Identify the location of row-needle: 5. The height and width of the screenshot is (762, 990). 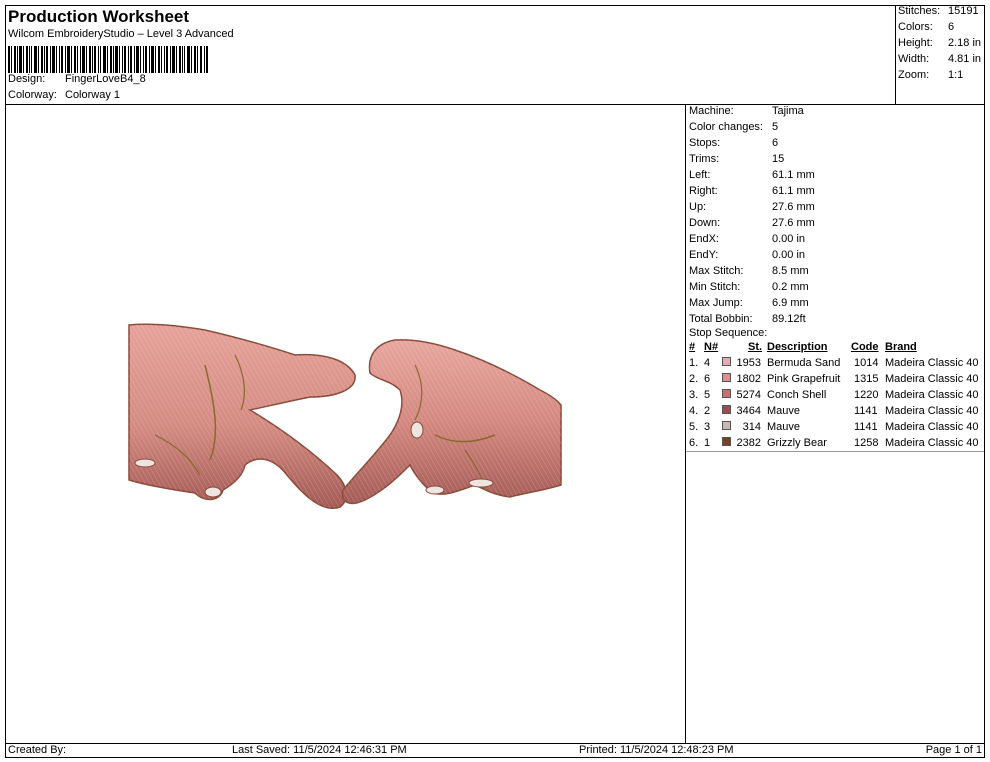
(707, 395).